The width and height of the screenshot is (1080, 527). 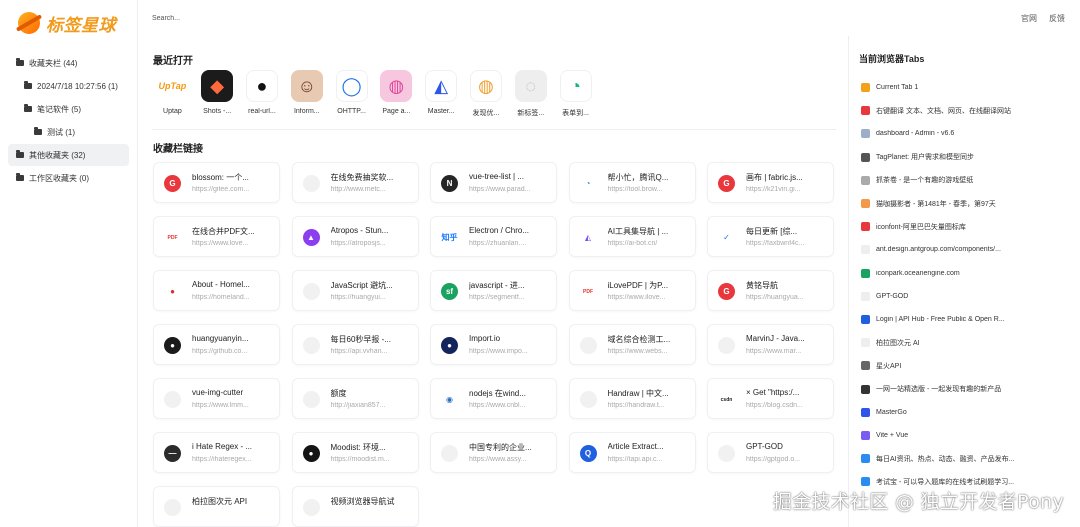 What do you see at coordinates (588, 453) in the screenshot?
I see `q-icon: Q` at bounding box center [588, 453].